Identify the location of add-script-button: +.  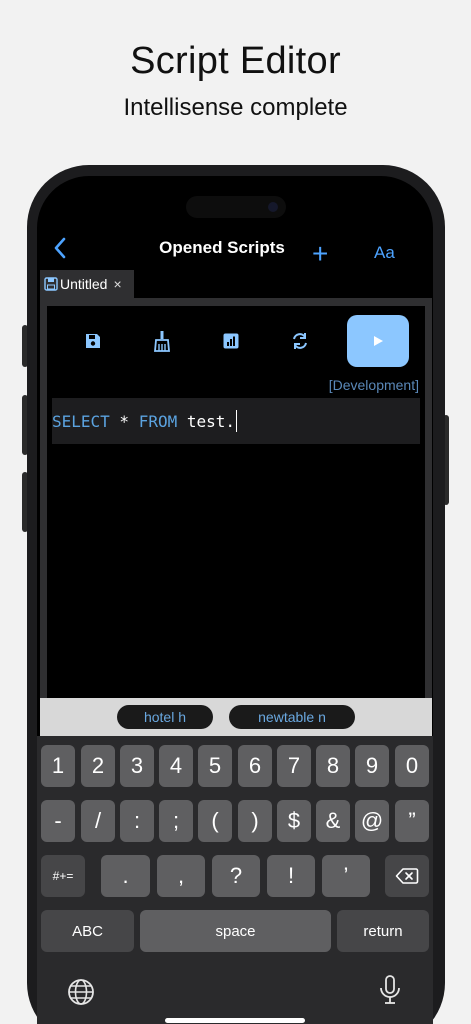
(320, 254).